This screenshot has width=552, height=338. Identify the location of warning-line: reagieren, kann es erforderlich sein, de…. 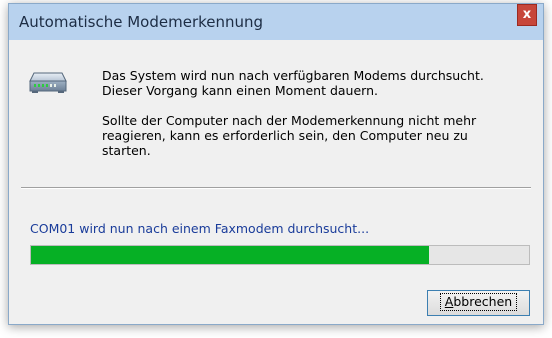
(285, 135).